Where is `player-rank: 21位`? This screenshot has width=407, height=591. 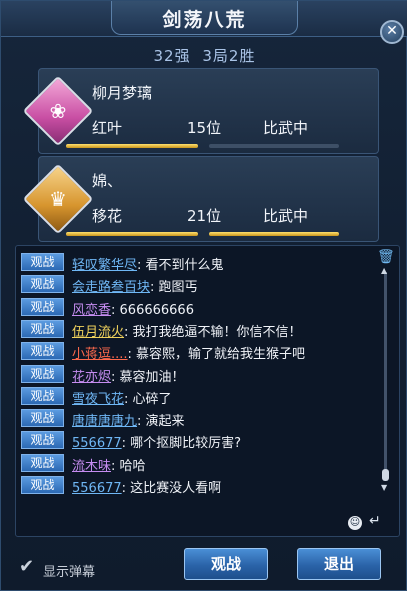 player-rank: 21位 is located at coordinates (204, 216).